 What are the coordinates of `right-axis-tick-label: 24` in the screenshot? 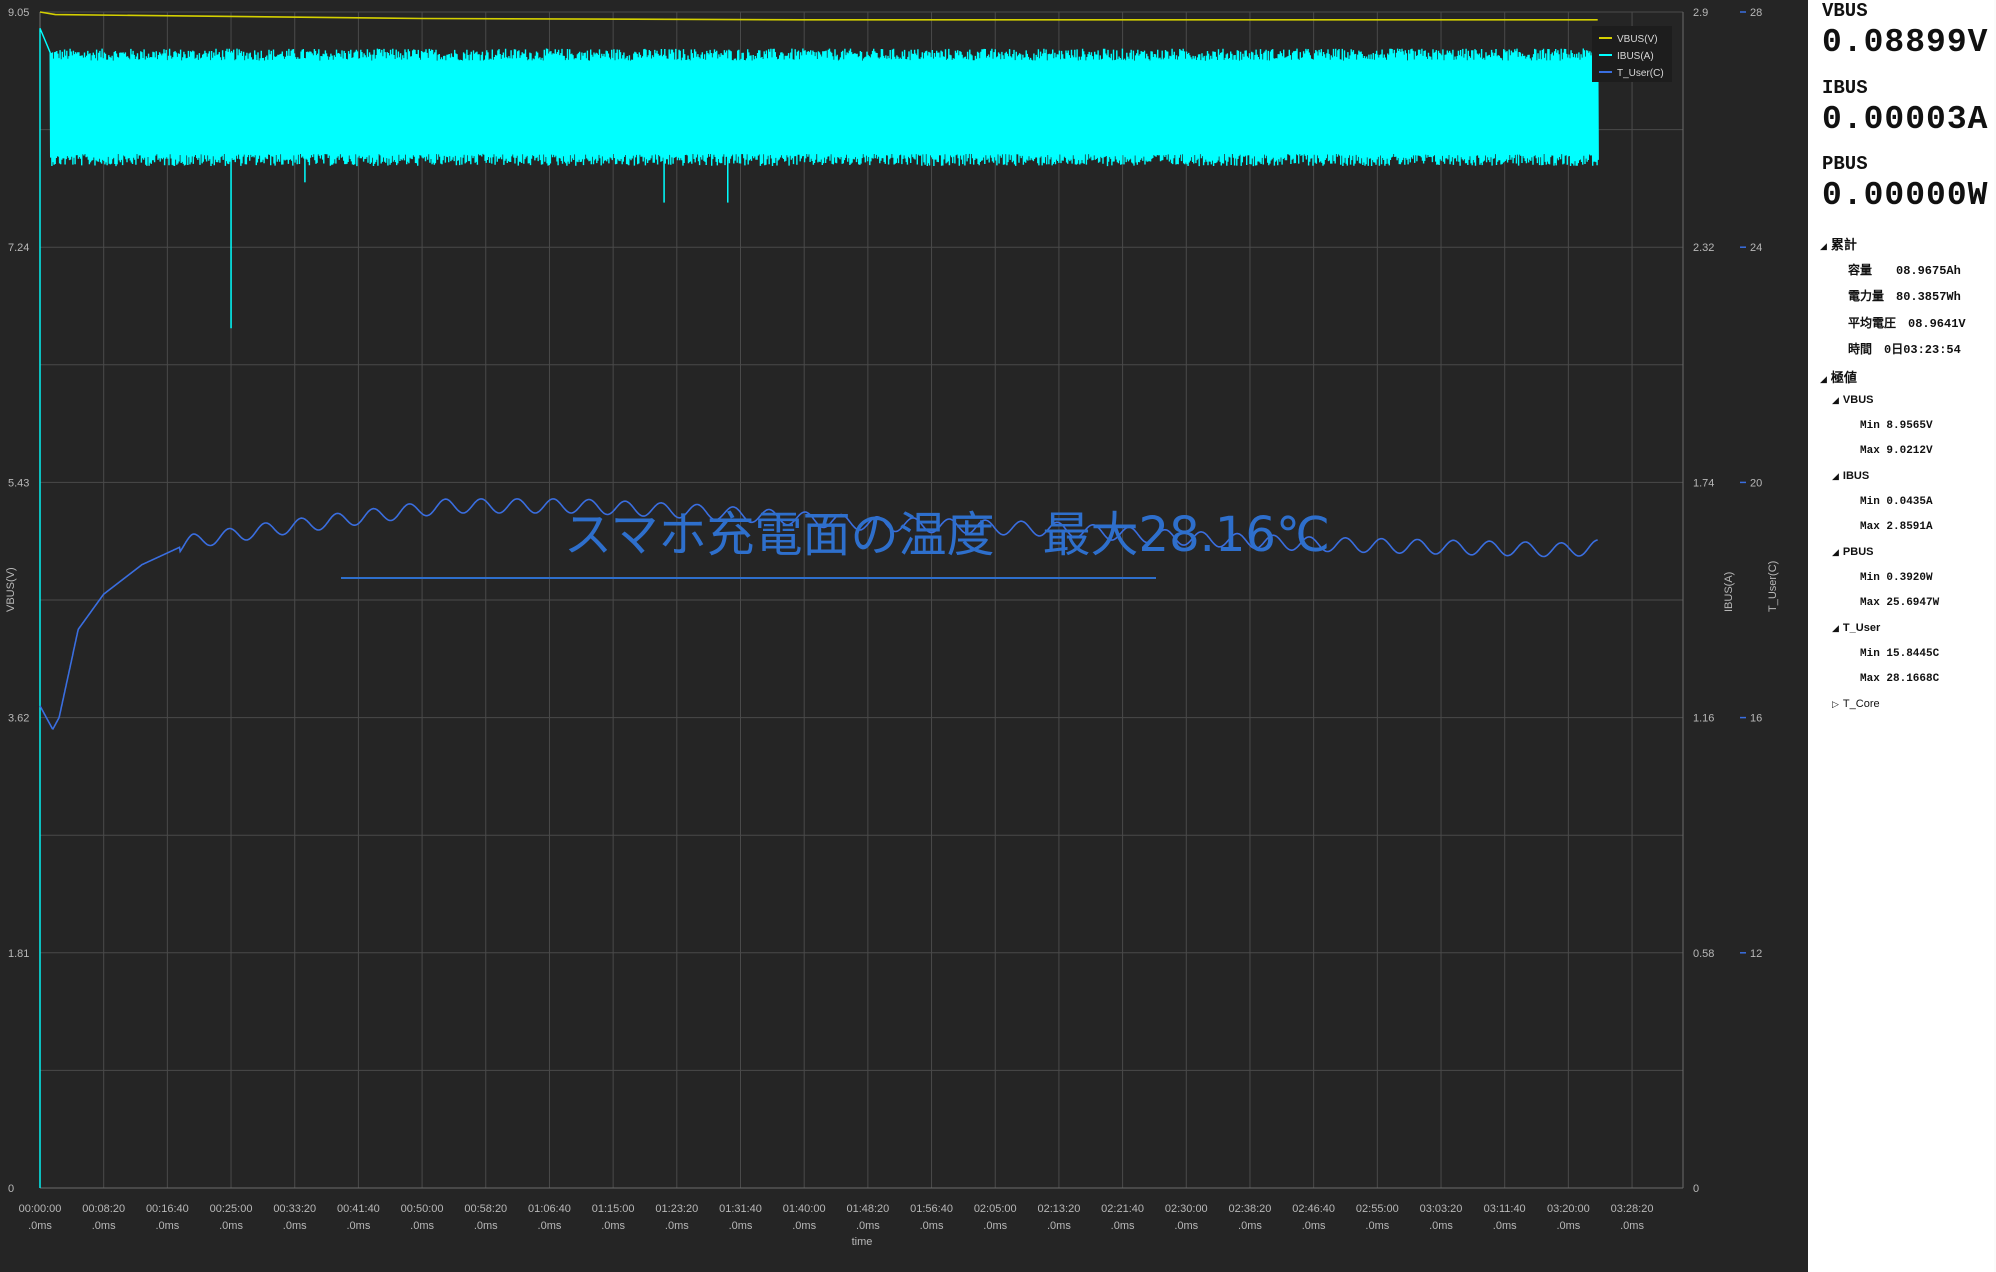 It's located at (1756, 248).